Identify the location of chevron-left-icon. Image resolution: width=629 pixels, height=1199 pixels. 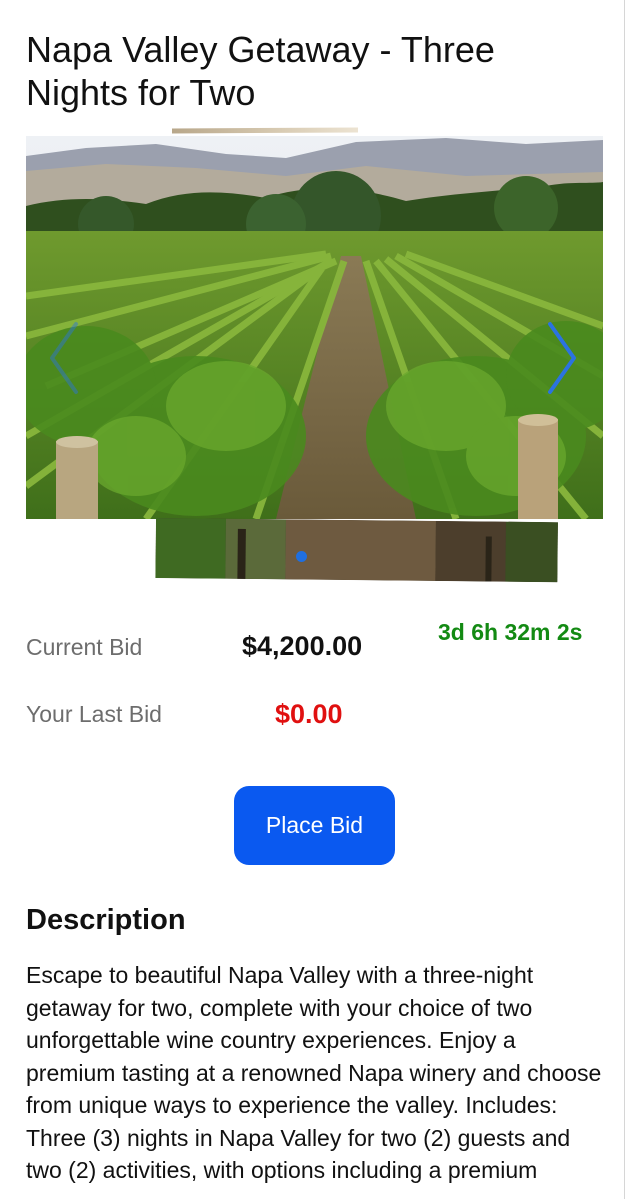
(64, 358).